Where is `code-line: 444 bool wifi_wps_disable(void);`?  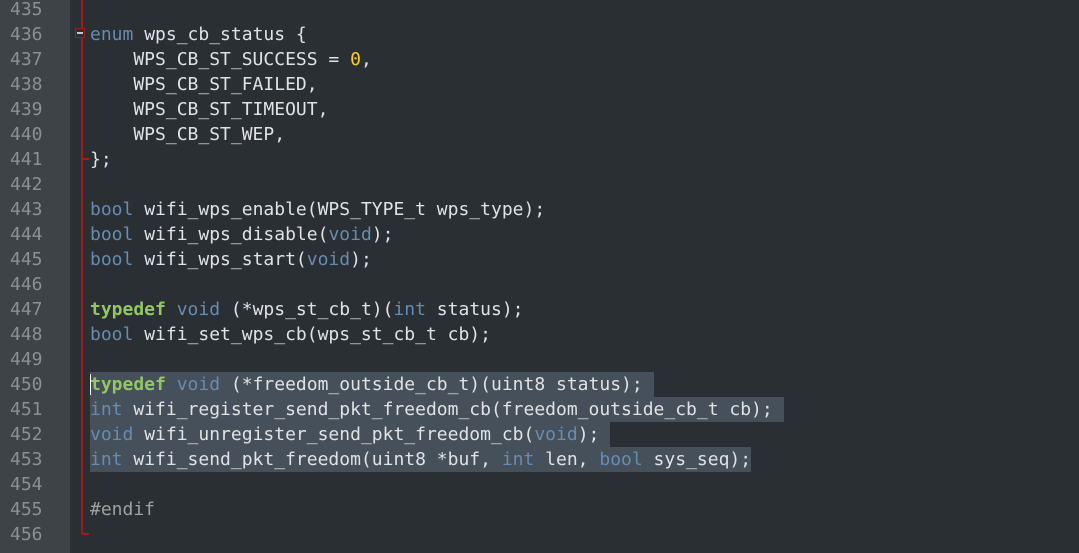 code-line: 444 bool wifi_wps_disable(void); is located at coordinates (539, 234).